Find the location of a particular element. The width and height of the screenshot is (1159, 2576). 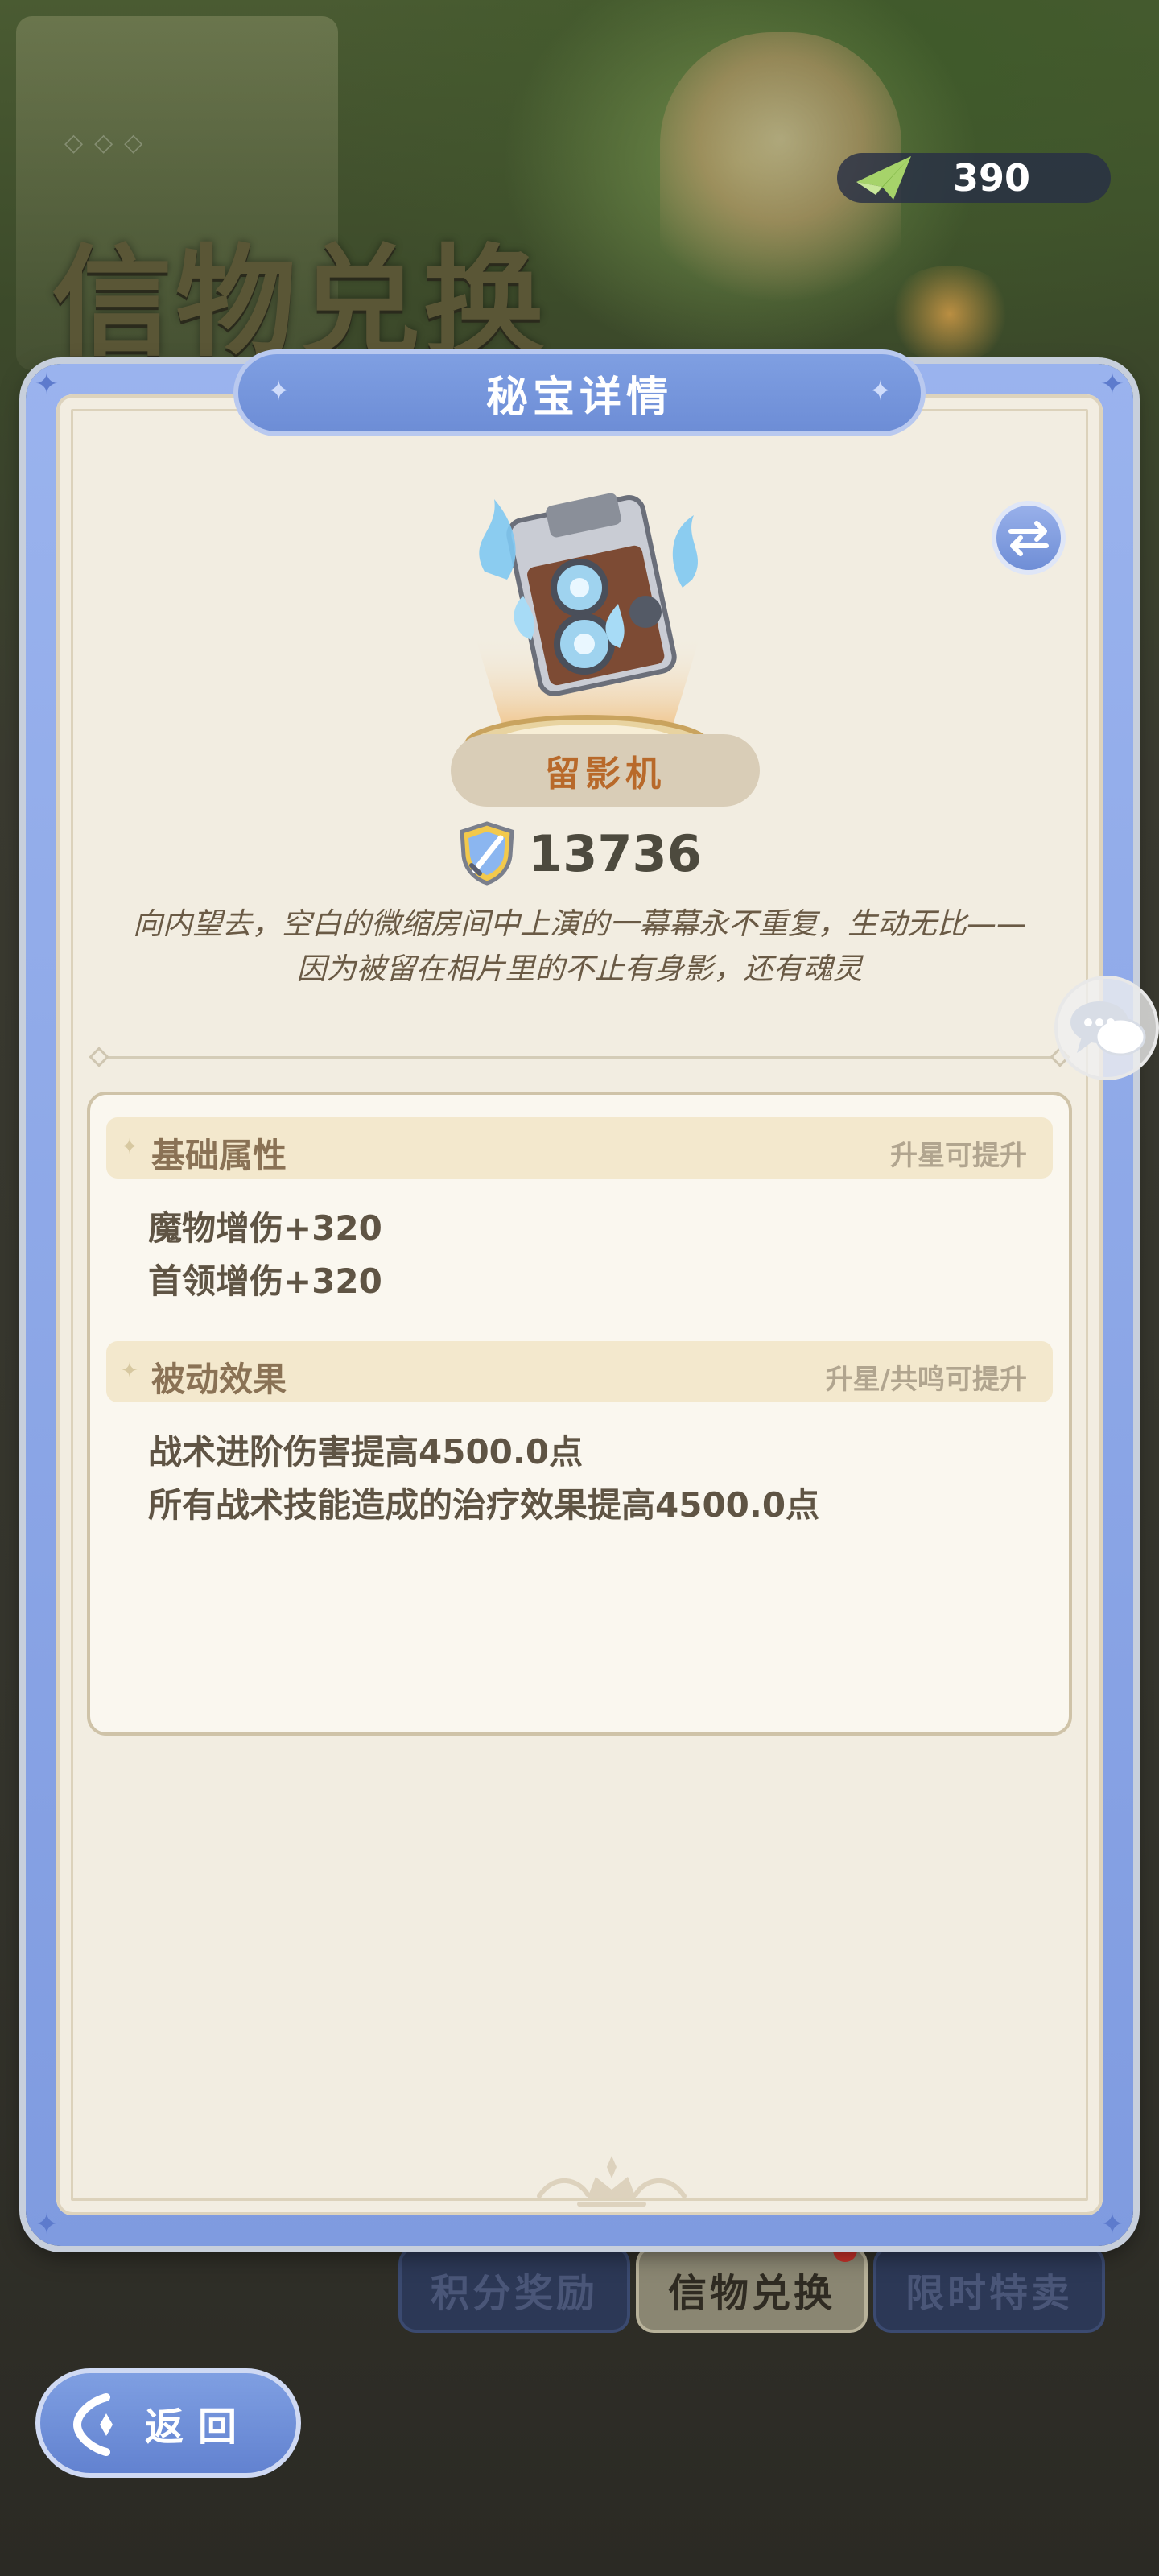

section-note: 升星/共鸣可提升 is located at coordinates (926, 1380).